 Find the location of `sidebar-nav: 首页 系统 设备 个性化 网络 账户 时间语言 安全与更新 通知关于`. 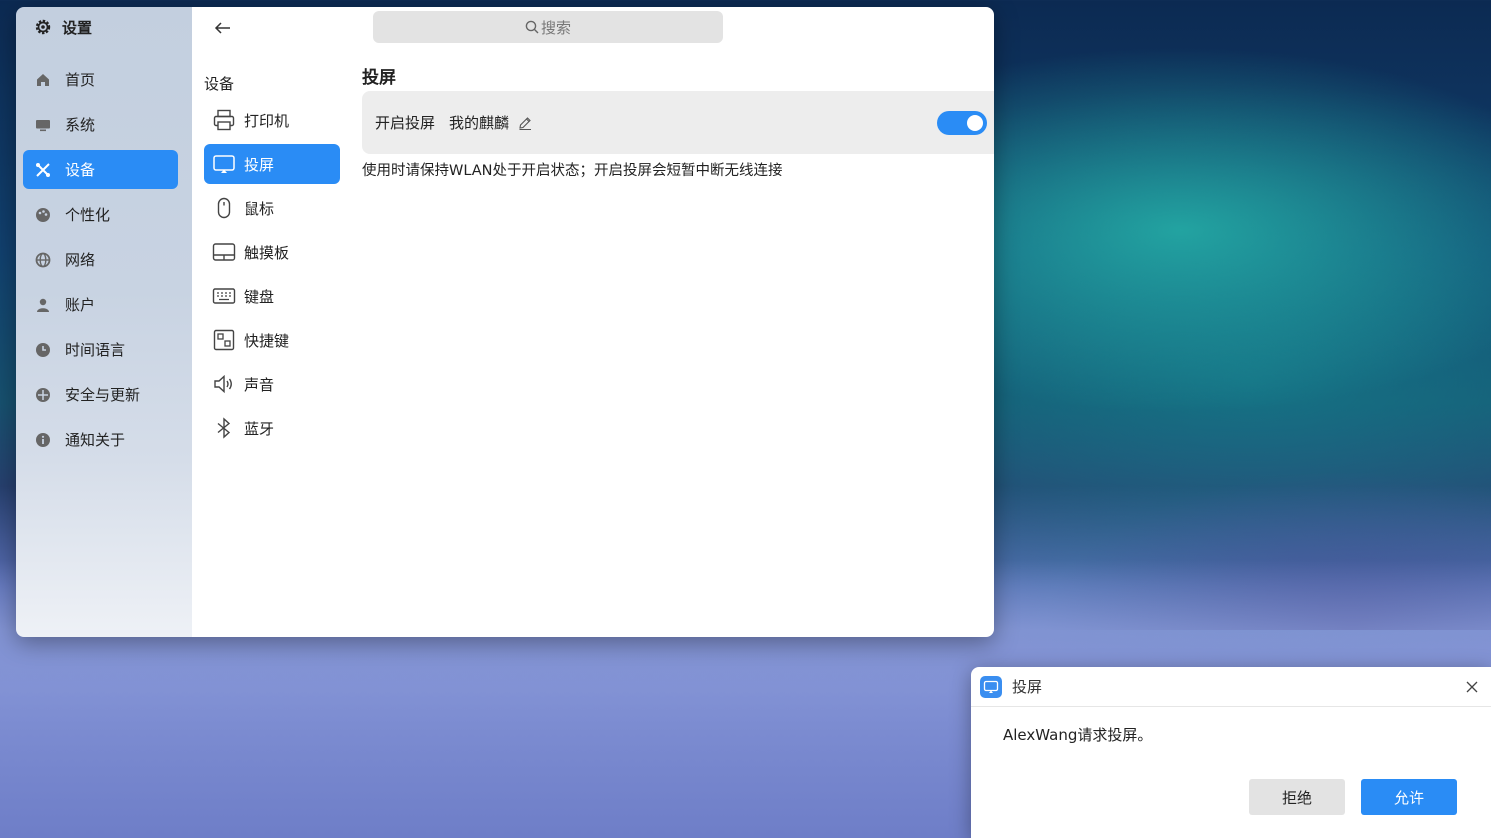

sidebar-nav: 首页 系统 设备 个性化 网络 账户 时间语言 安全与更新 通知关于 is located at coordinates (104, 259).